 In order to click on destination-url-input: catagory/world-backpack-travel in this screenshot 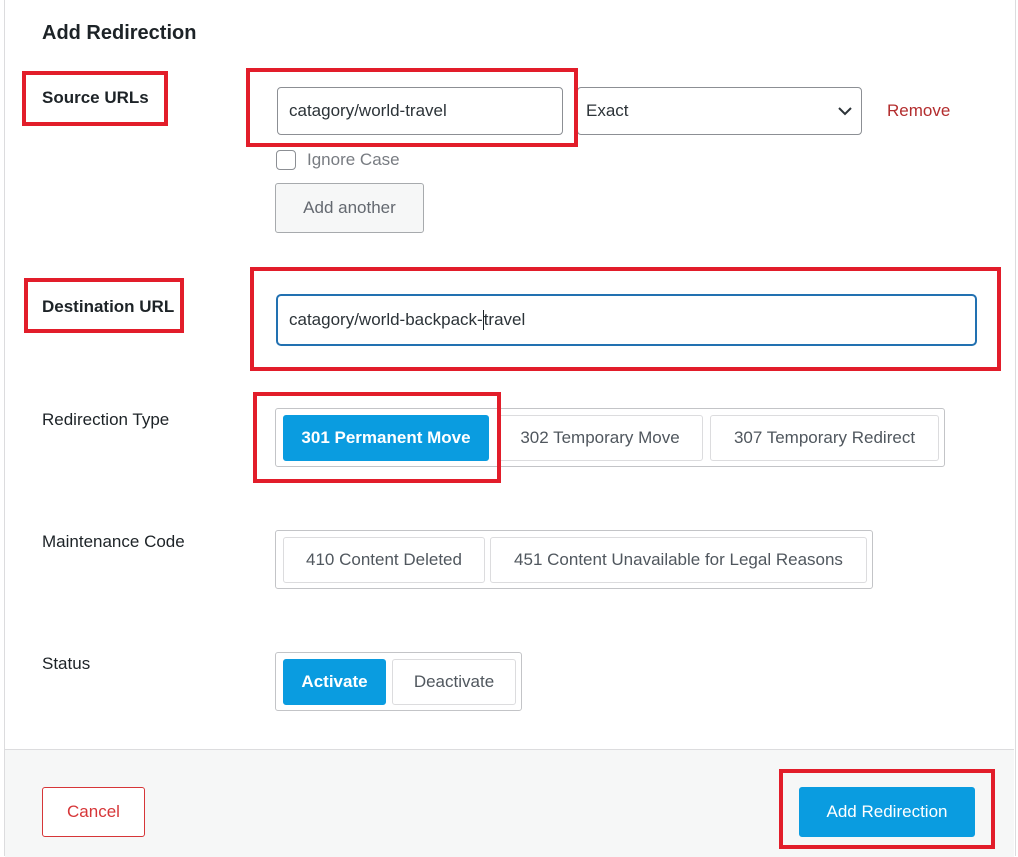, I will do `click(626, 320)`.